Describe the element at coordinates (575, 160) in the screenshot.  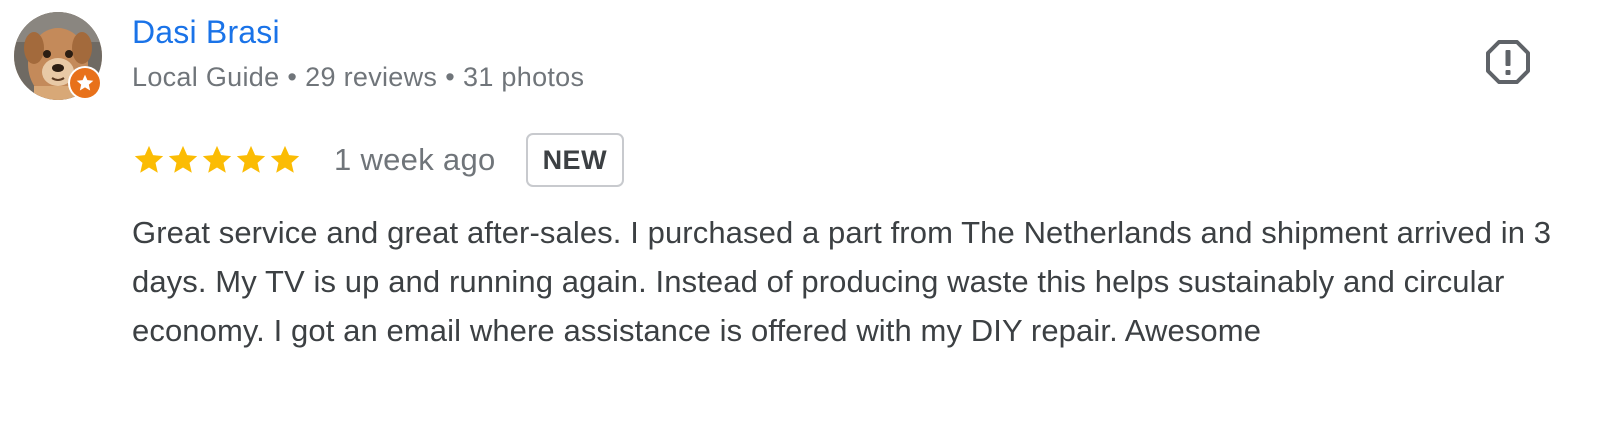
I see `new-badge: NEW` at that location.